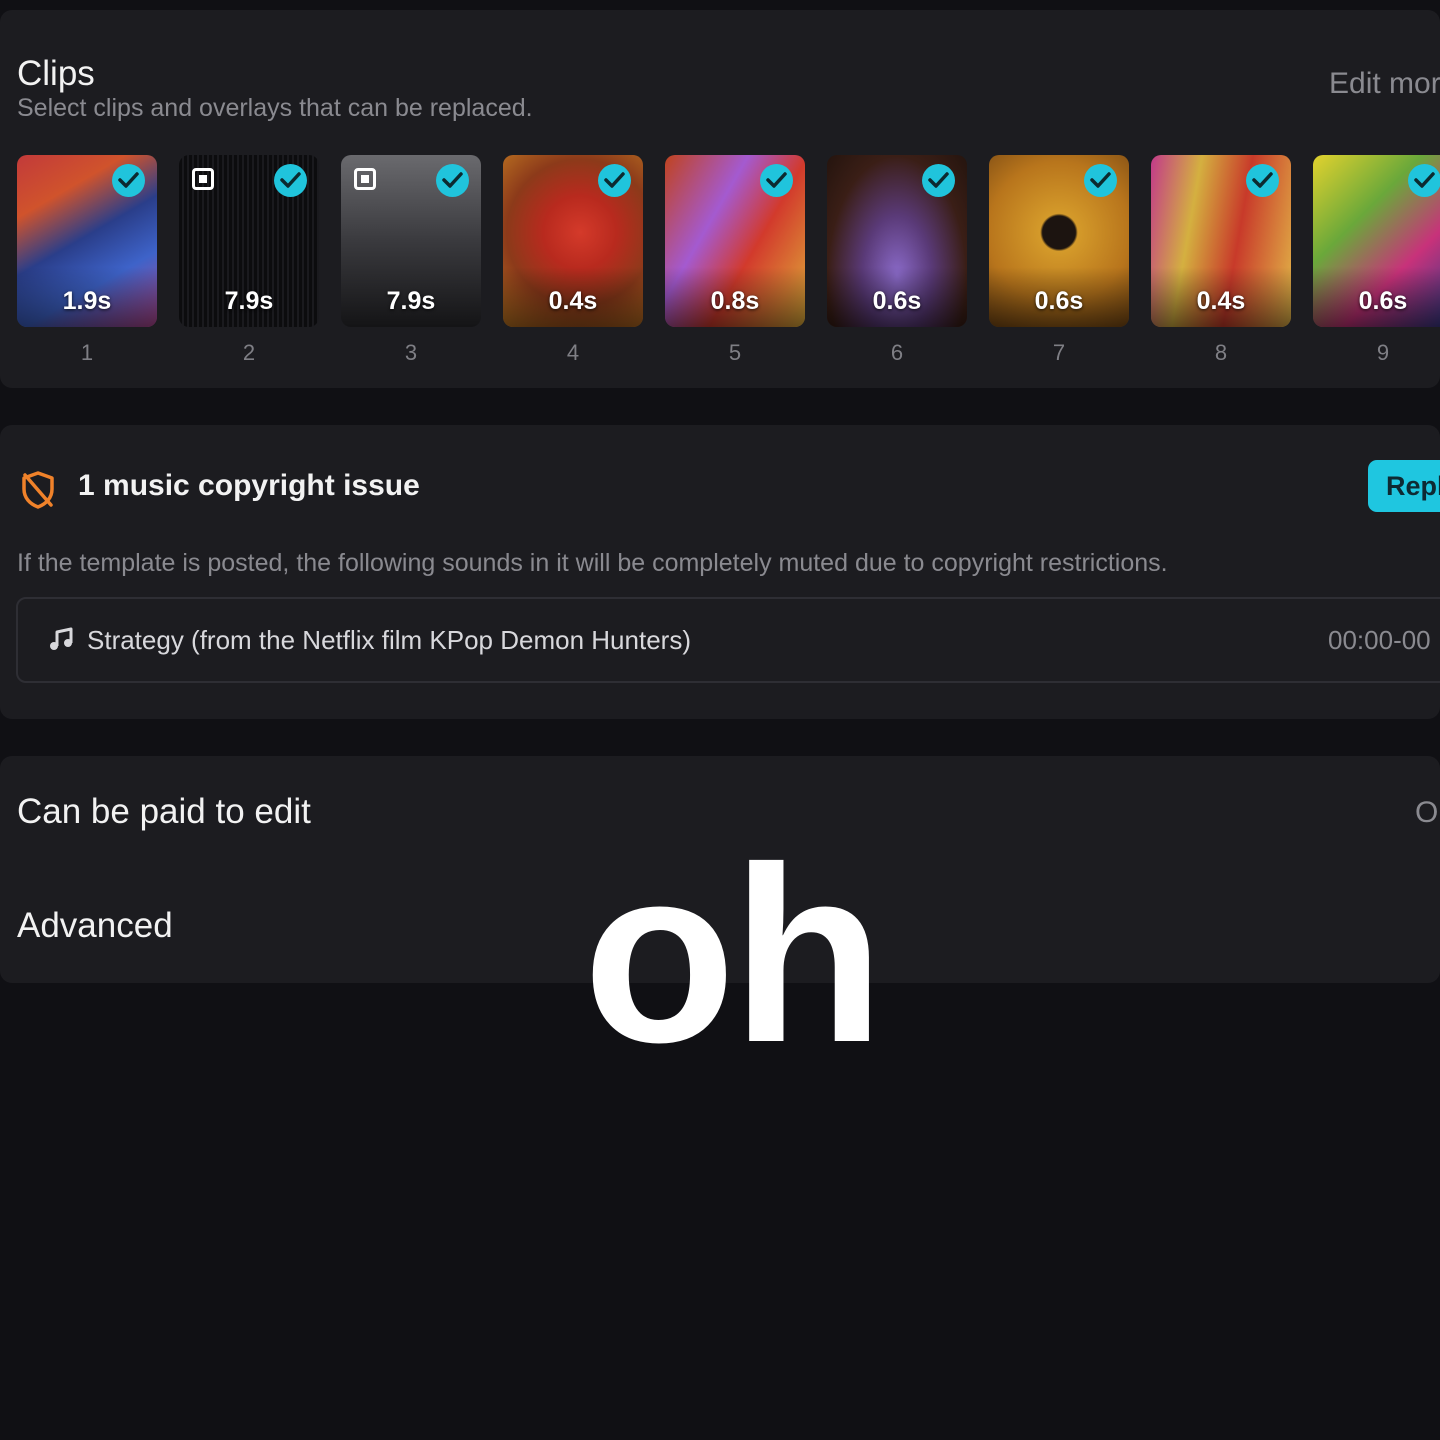 The height and width of the screenshot is (1440, 1440). I want to click on clip-thumbnail-9: 0.6s, so click(1376, 241).